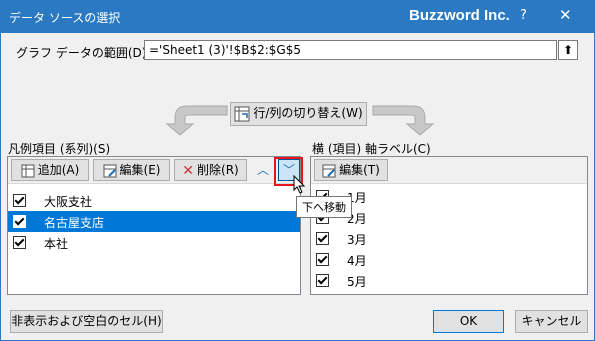 This screenshot has height=341, width=595. What do you see at coordinates (568, 50) in the screenshot?
I see `collapse-dialog-icon: ⬆` at bounding box center [568, 50].